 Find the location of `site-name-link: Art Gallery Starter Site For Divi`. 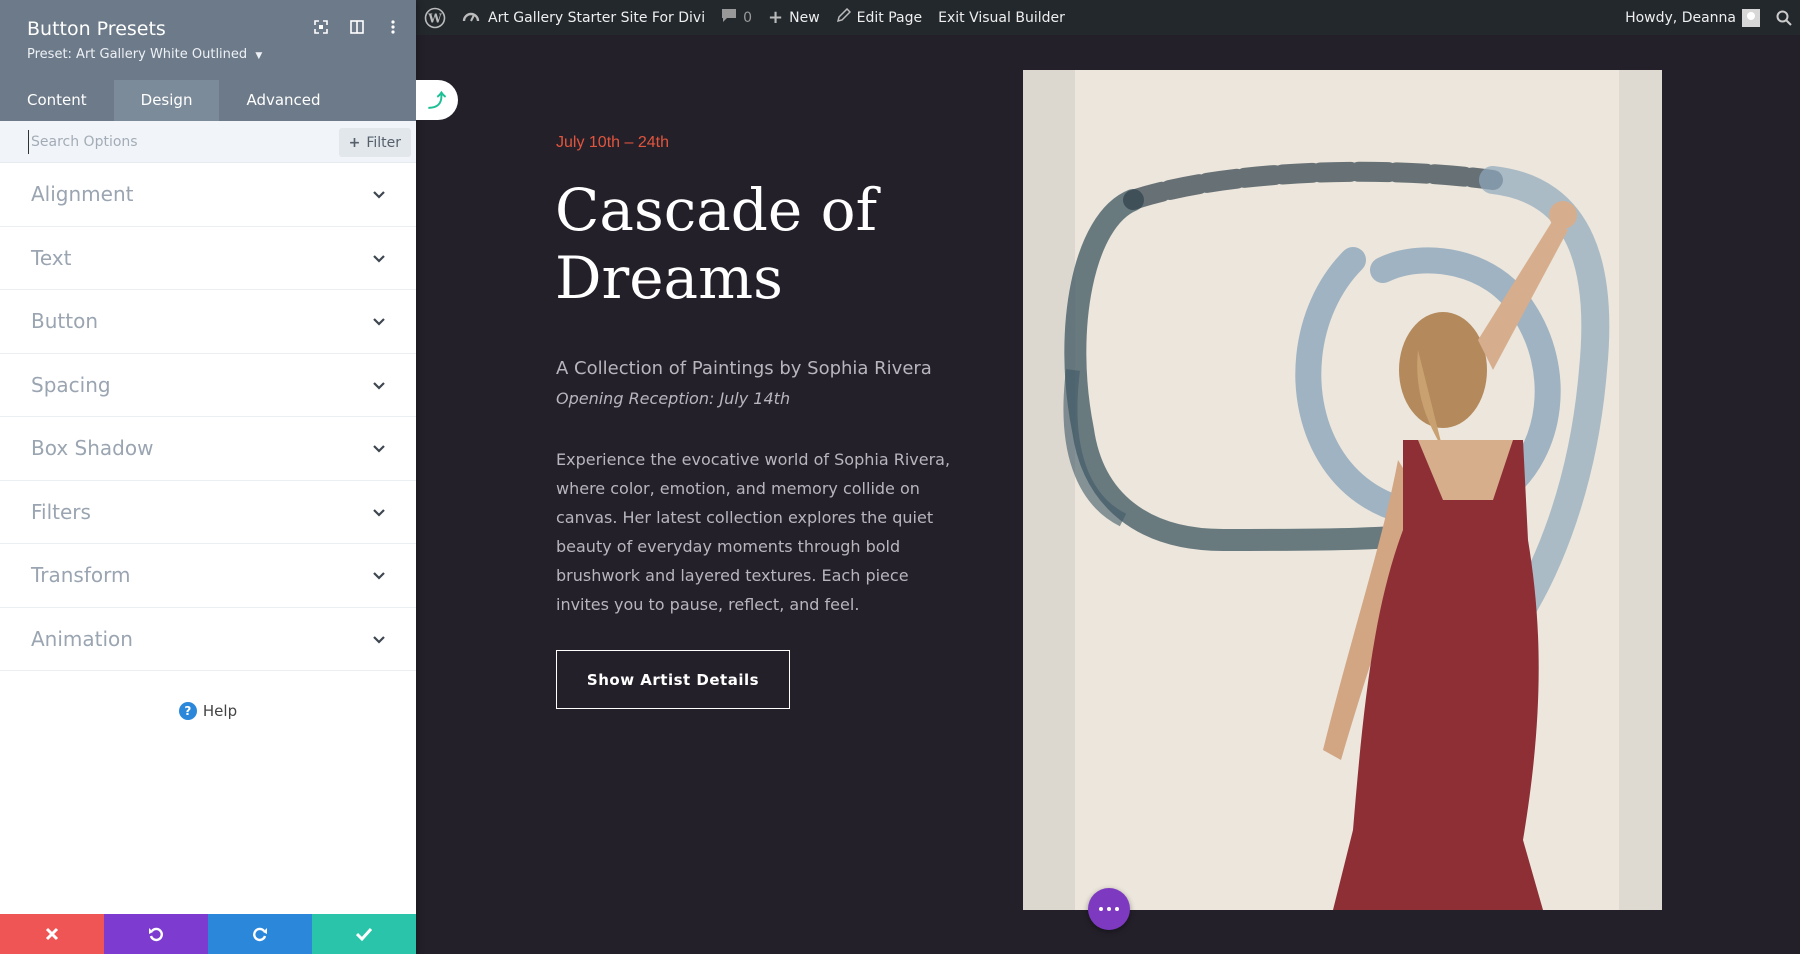

site-name-link: Art Gallery Starter Site For Divi is located at coordinates (583, 17).